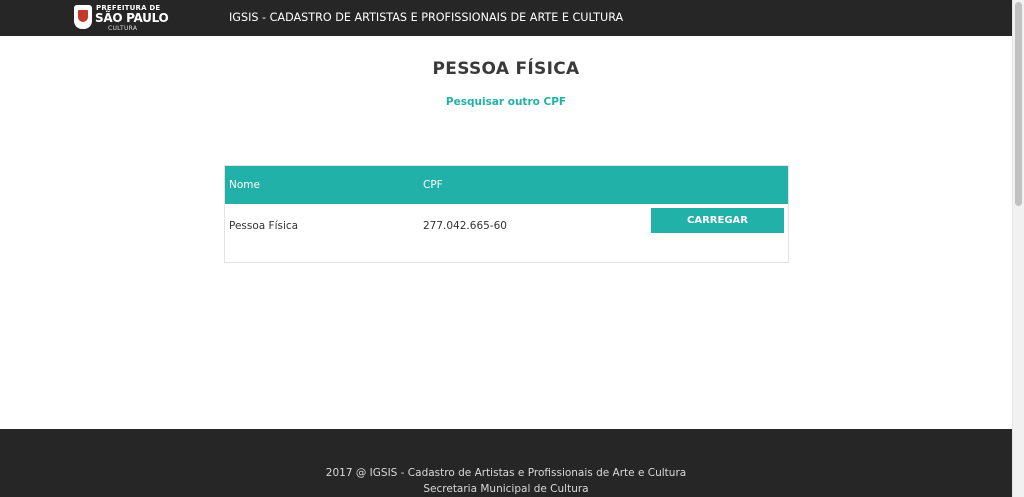  Describe the element at coordinates (506, 185) in the screenshot. I see `table-header: Nome CPF` at that location.